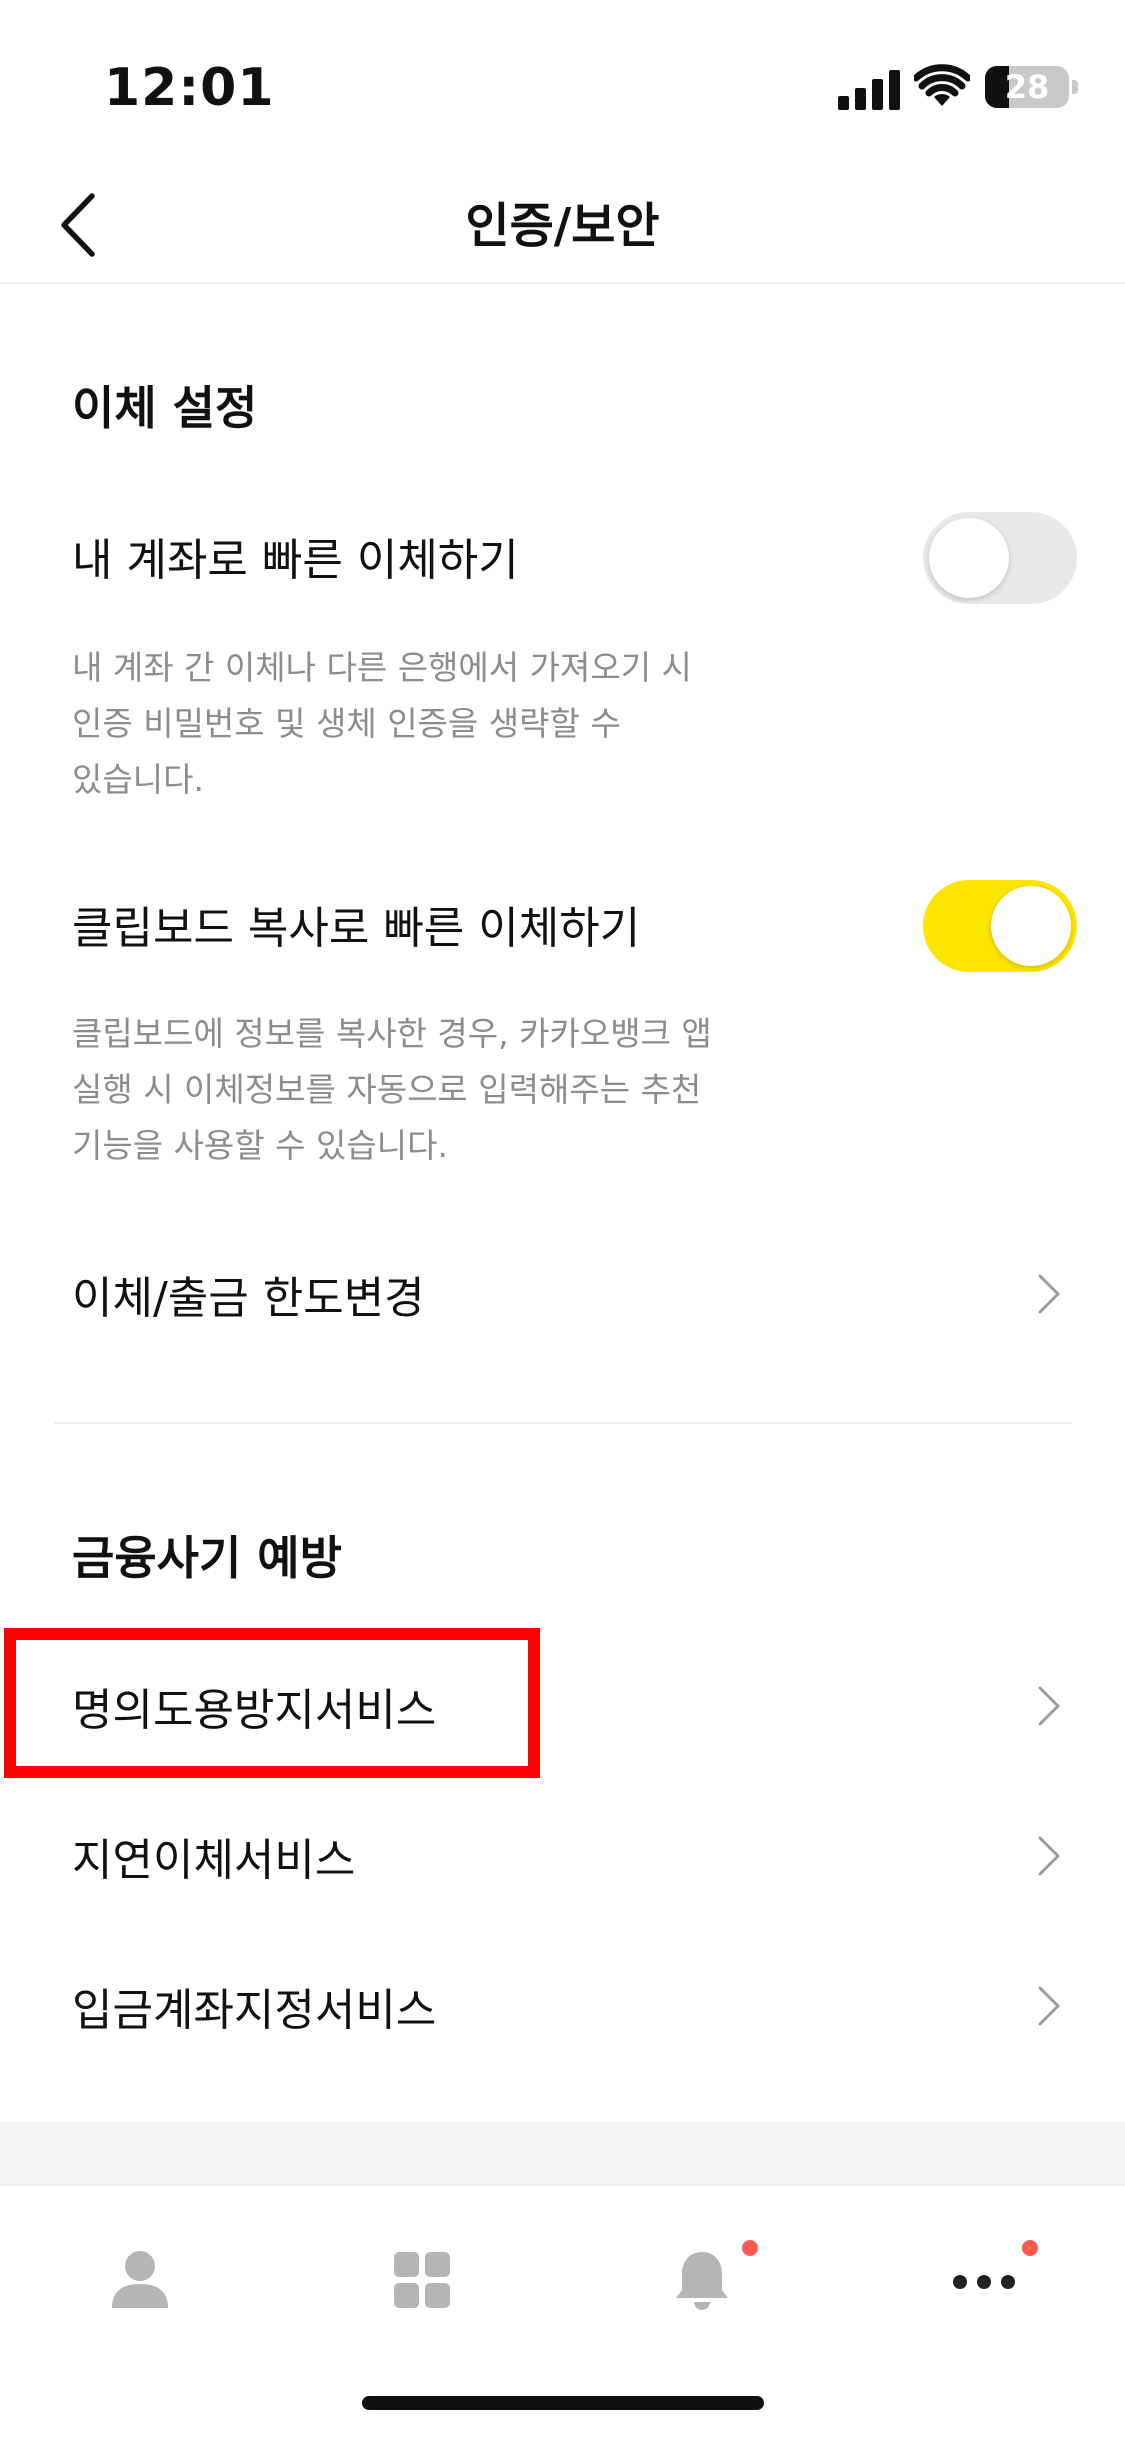 This screenshot has height=2438, width=1125. What do you see at coordinates (189, 88) in the screenshot?
I see `status-time: 12:01` at bounding box center [189, 88].